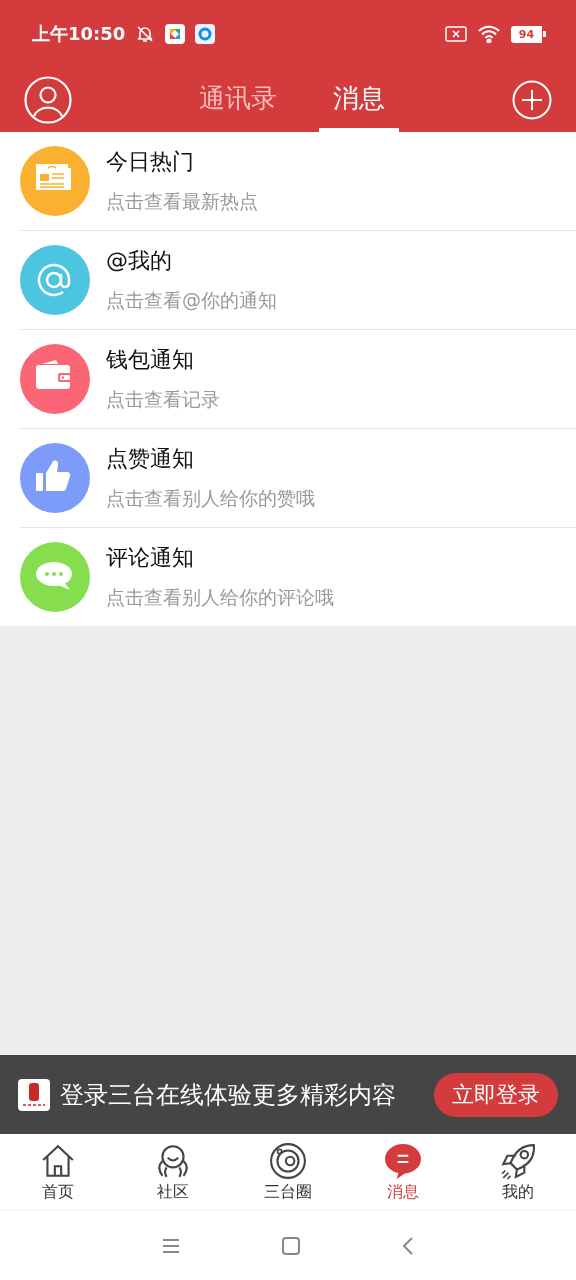  I want to click on nav-tab: 消息, so click(403, 1172).